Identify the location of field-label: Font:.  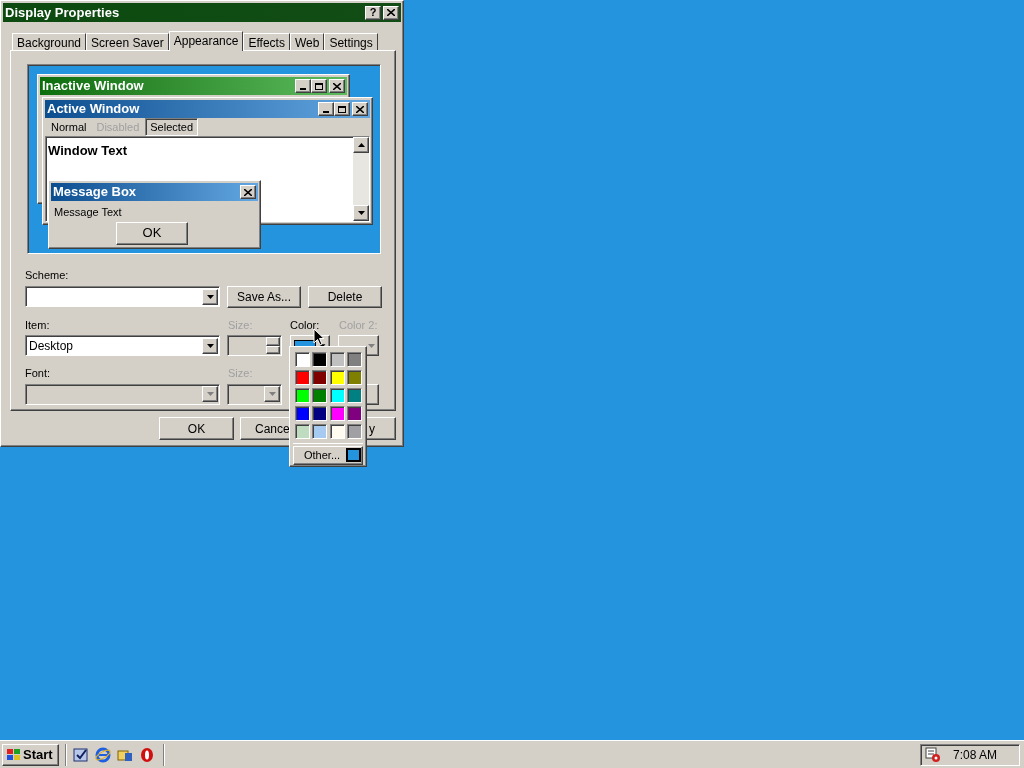
(38, 373).